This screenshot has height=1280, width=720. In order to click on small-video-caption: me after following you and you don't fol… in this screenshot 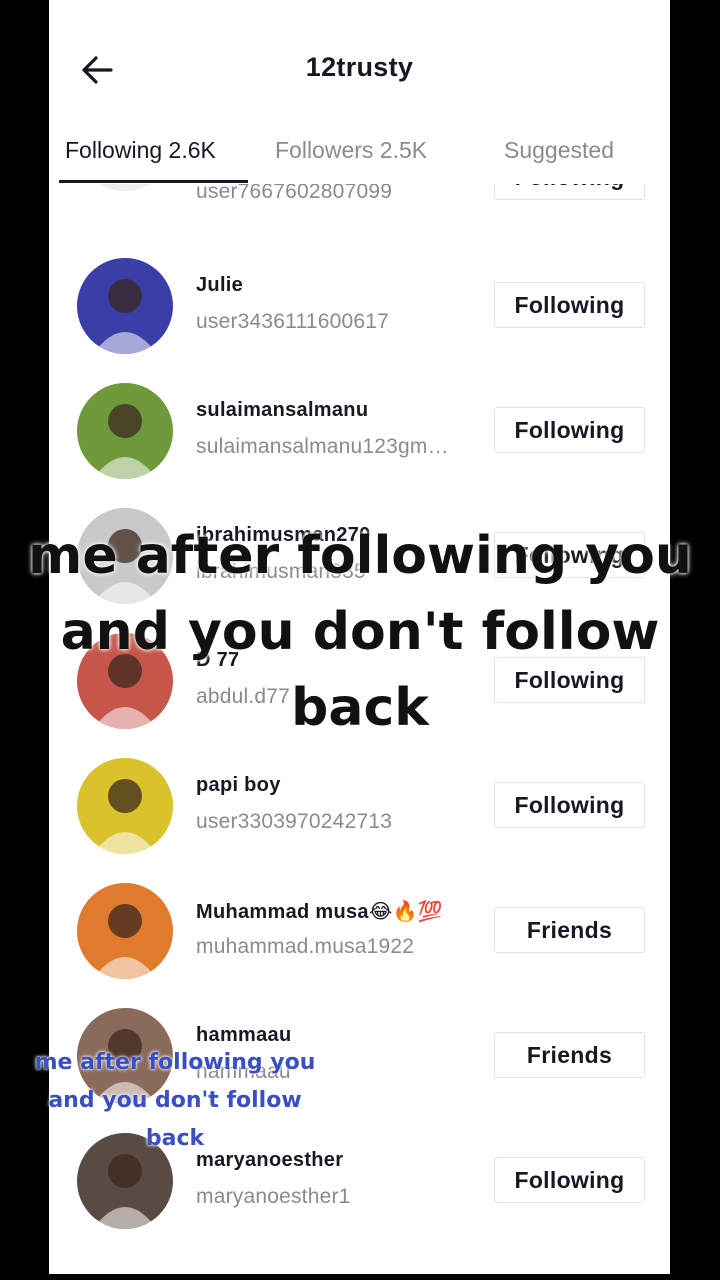, I will do `click(175, 1101)`.